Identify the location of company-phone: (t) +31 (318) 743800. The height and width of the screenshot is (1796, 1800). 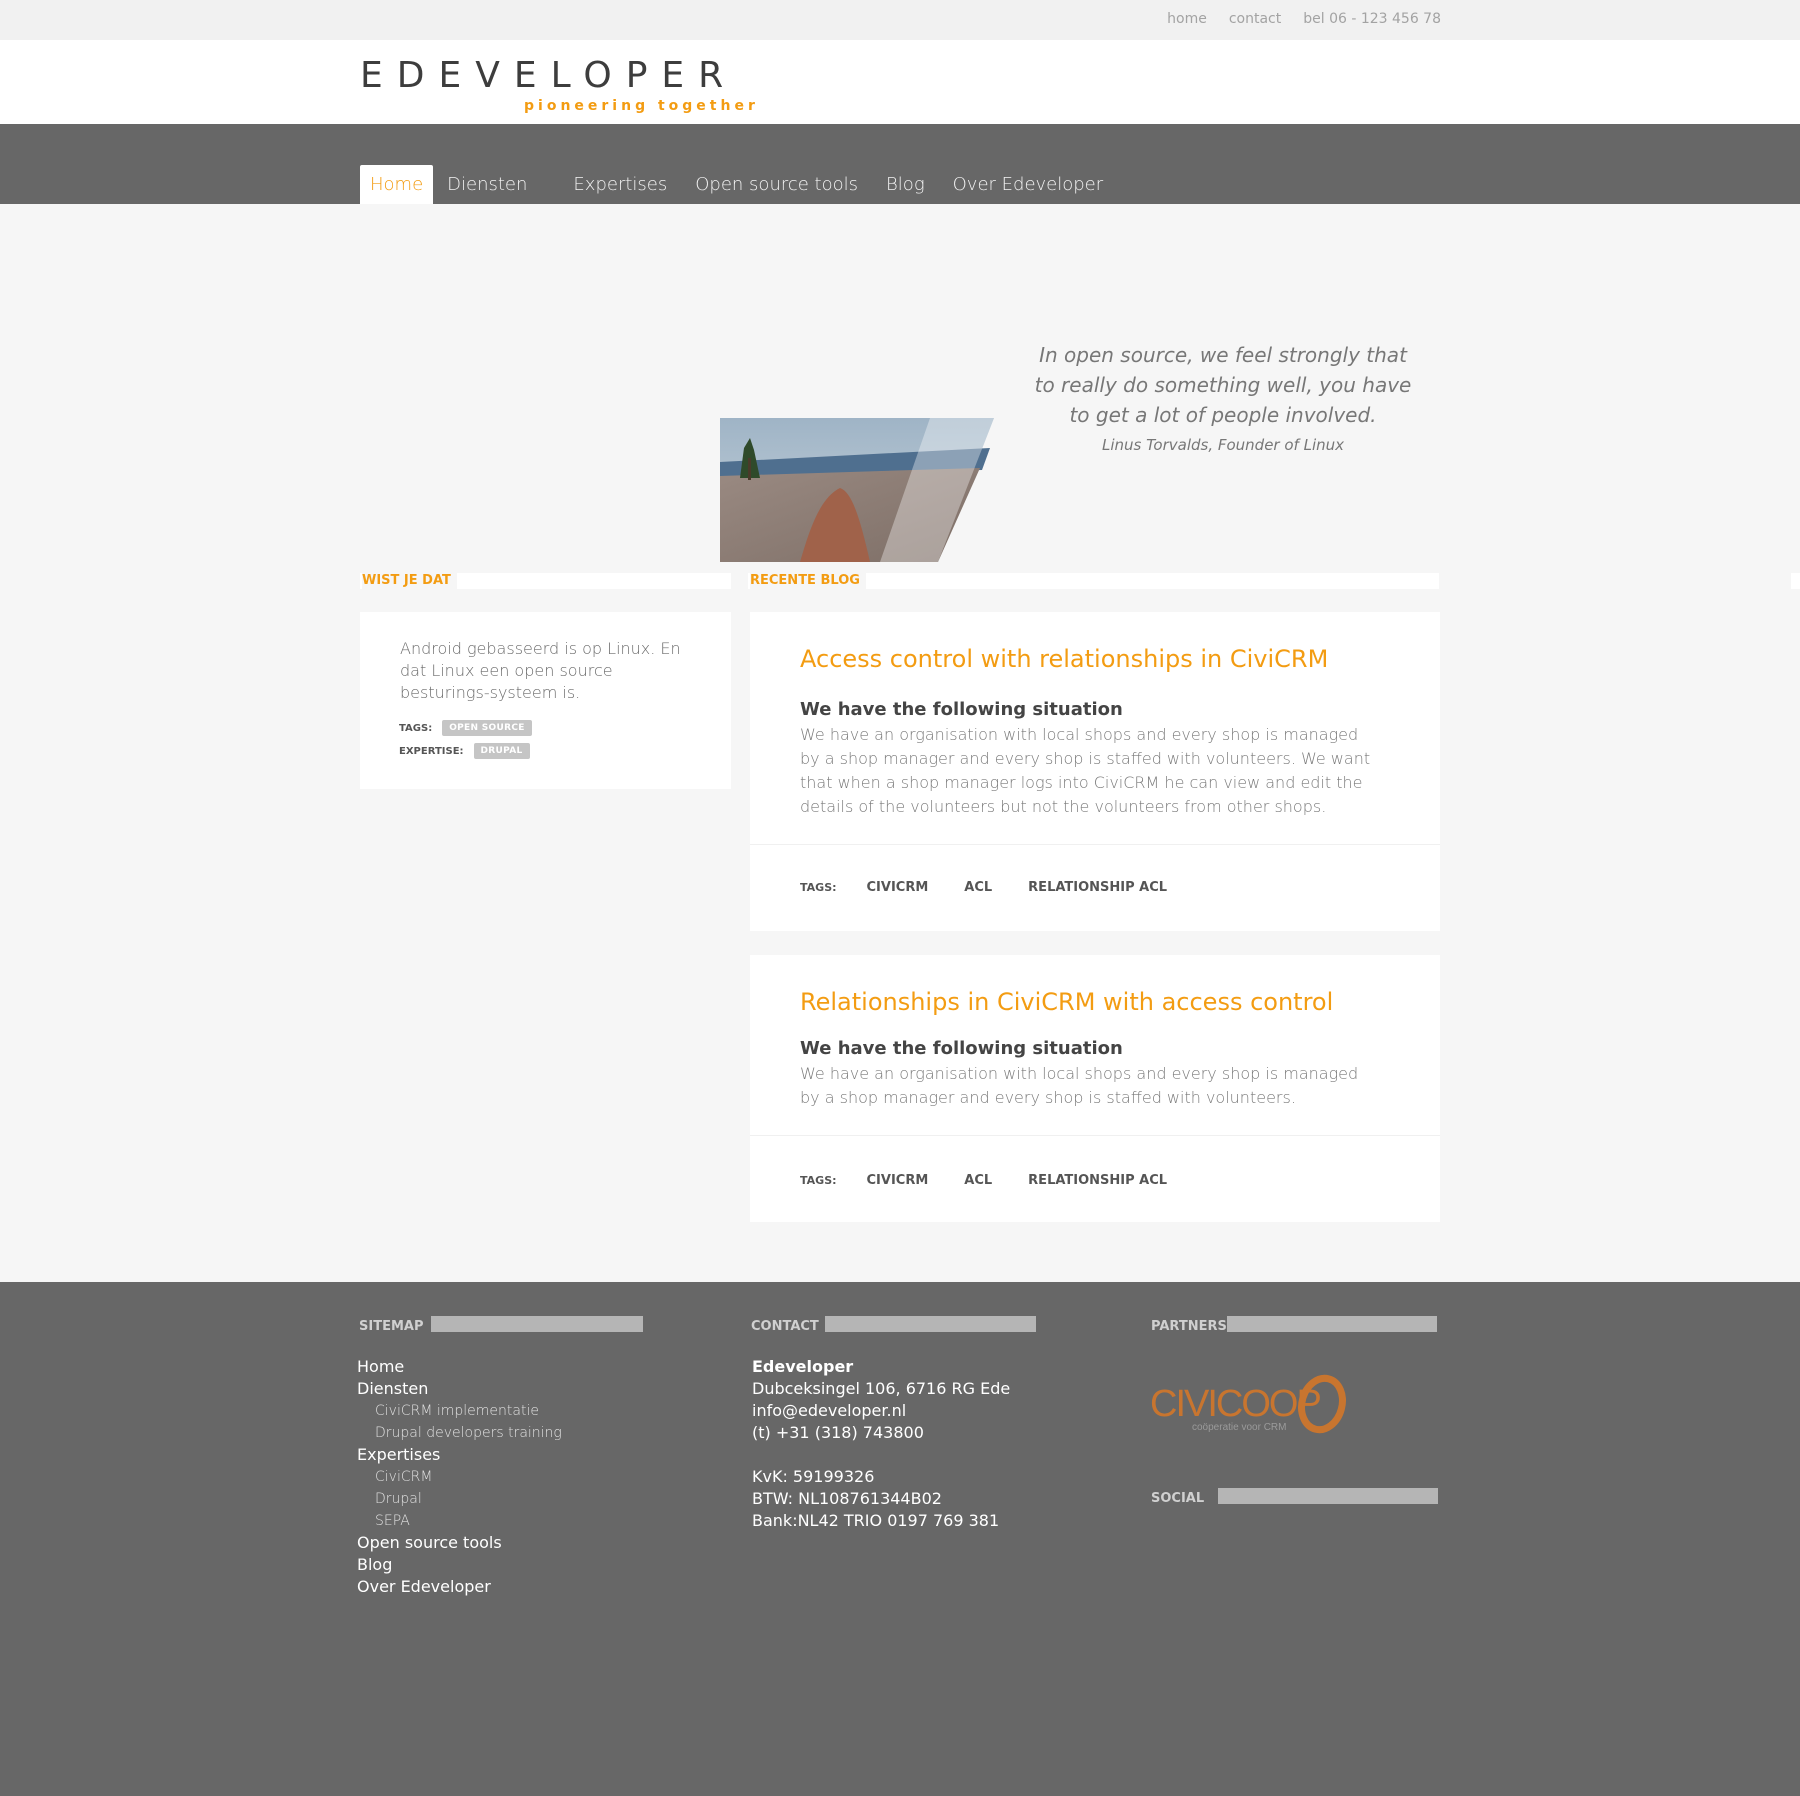
(881, 1433).